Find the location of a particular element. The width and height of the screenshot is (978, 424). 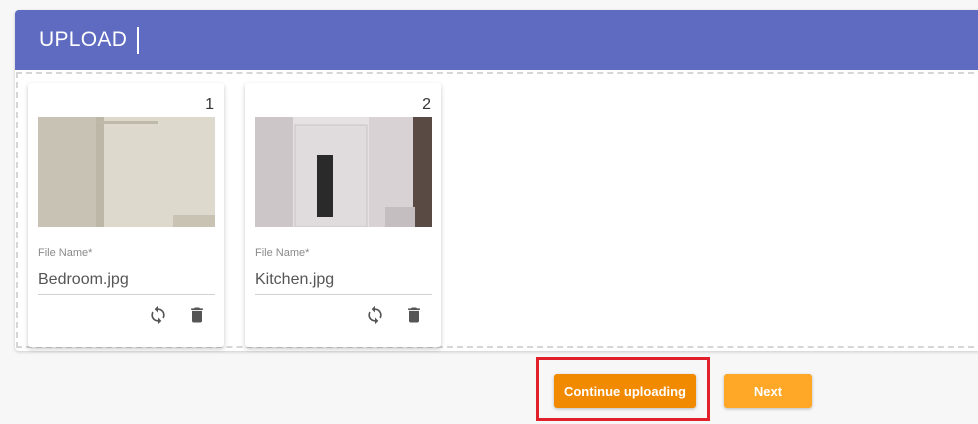

file-name-field: Kitchen.jpg is located at coordinates (294, 280).